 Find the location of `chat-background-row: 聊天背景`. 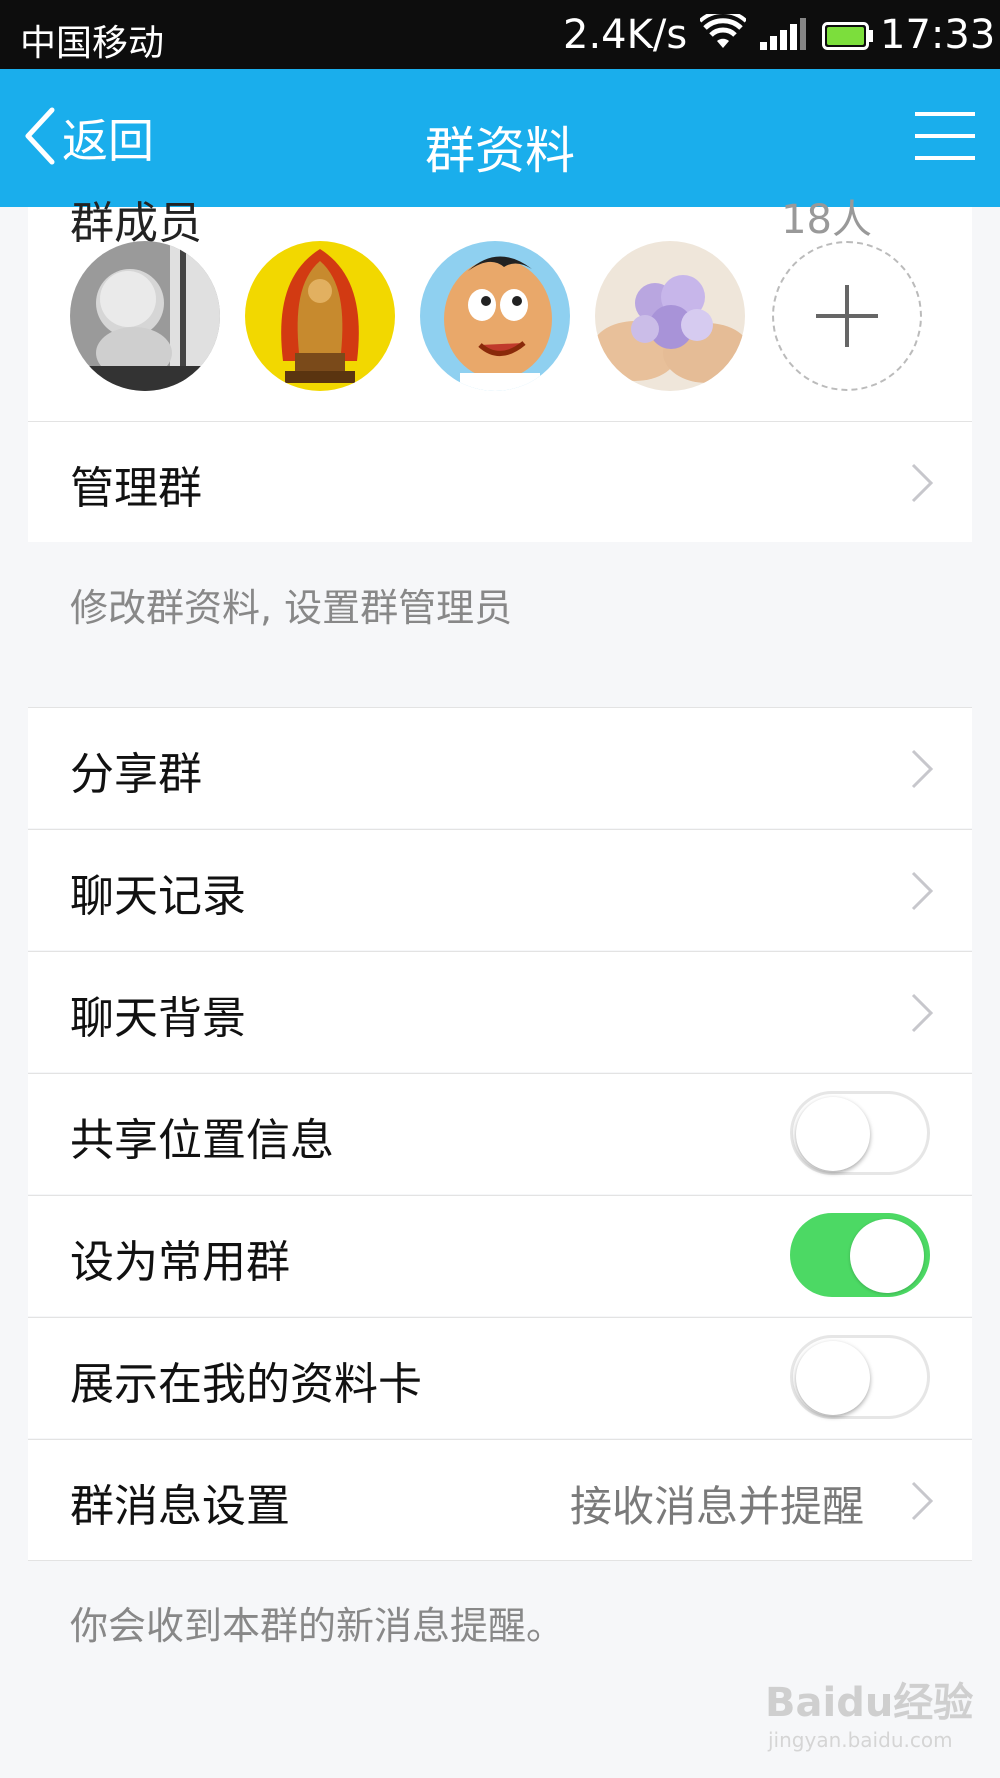

chat-background-row: 聊天背景 is located at coordinates (500, 1011).